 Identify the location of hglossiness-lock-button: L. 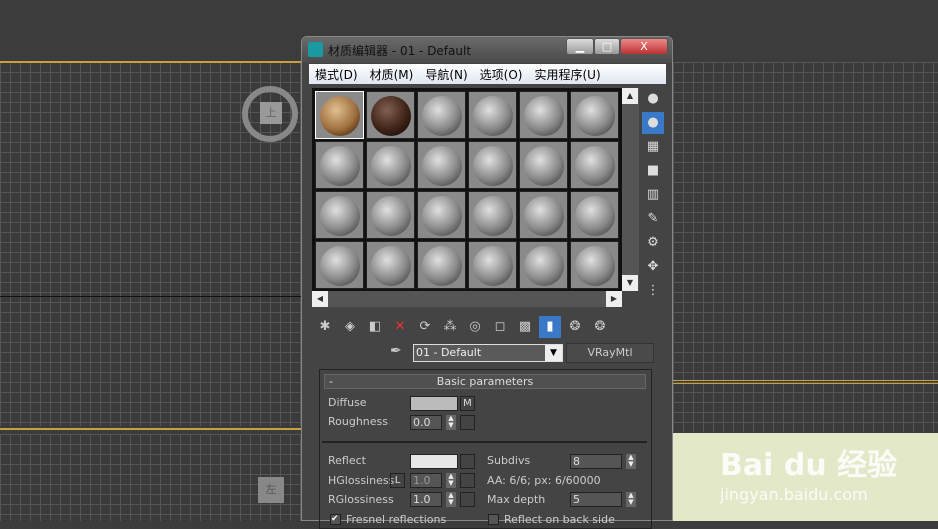
(397, 480).